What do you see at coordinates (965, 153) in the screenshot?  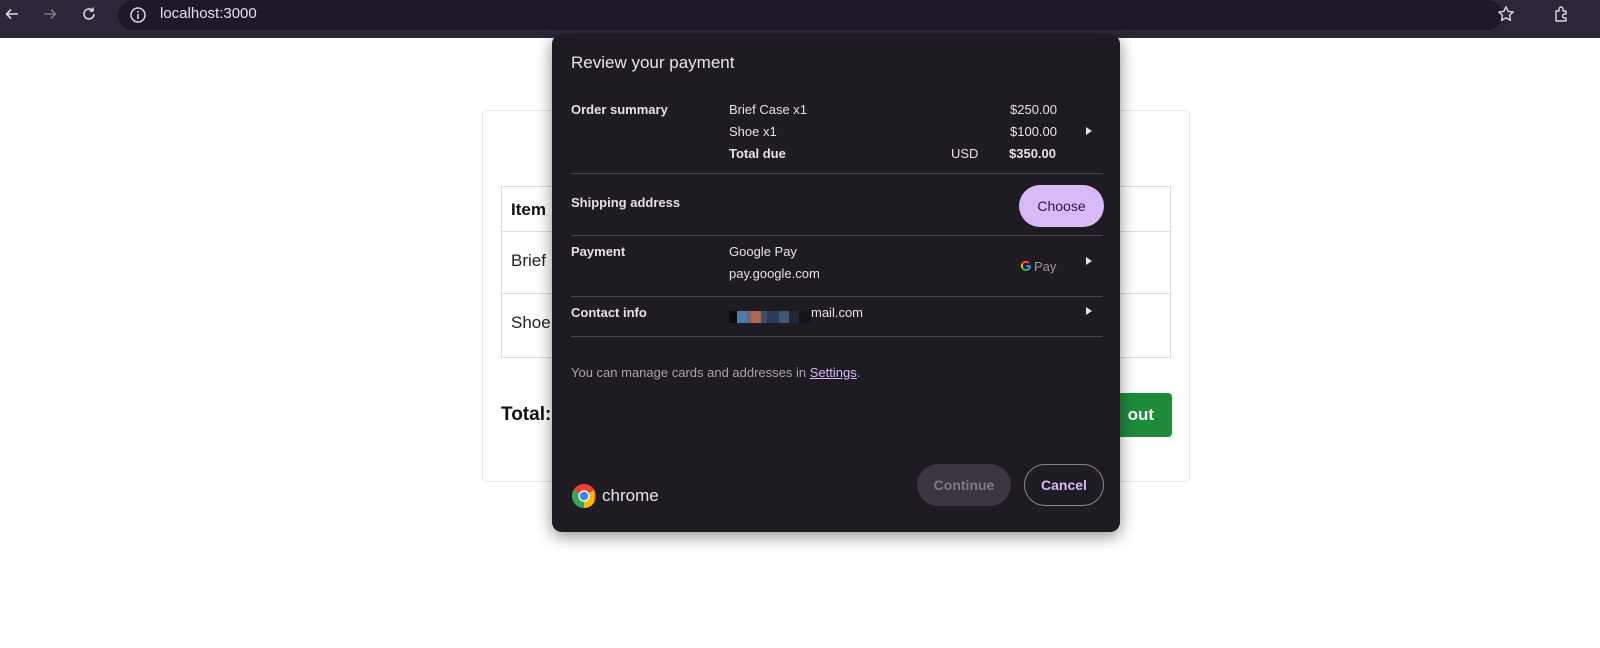 I see `currency-code: USD` at bounding box center [965, 153].